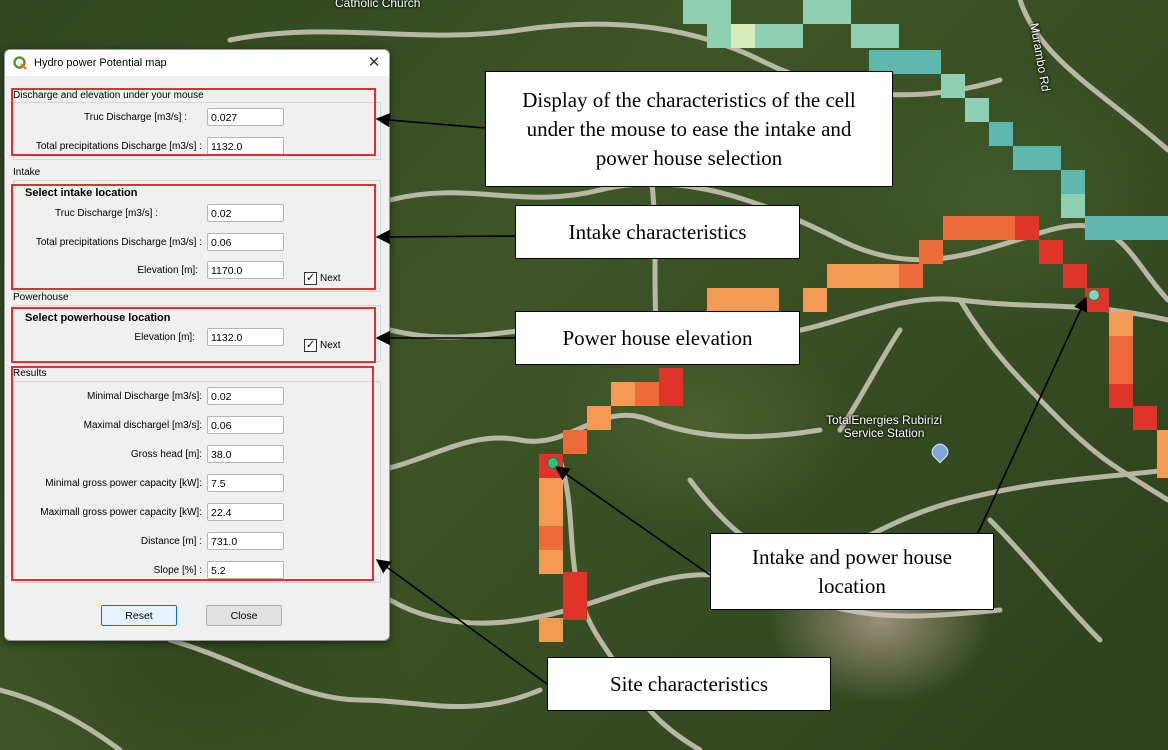  I want to click on intake-point-icon, so click(553, 463).